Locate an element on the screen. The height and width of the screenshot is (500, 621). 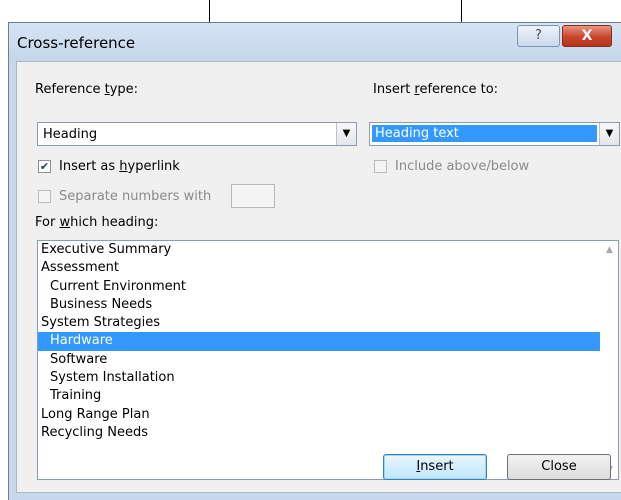
help-button: ? is located at coordinates (538, 36).